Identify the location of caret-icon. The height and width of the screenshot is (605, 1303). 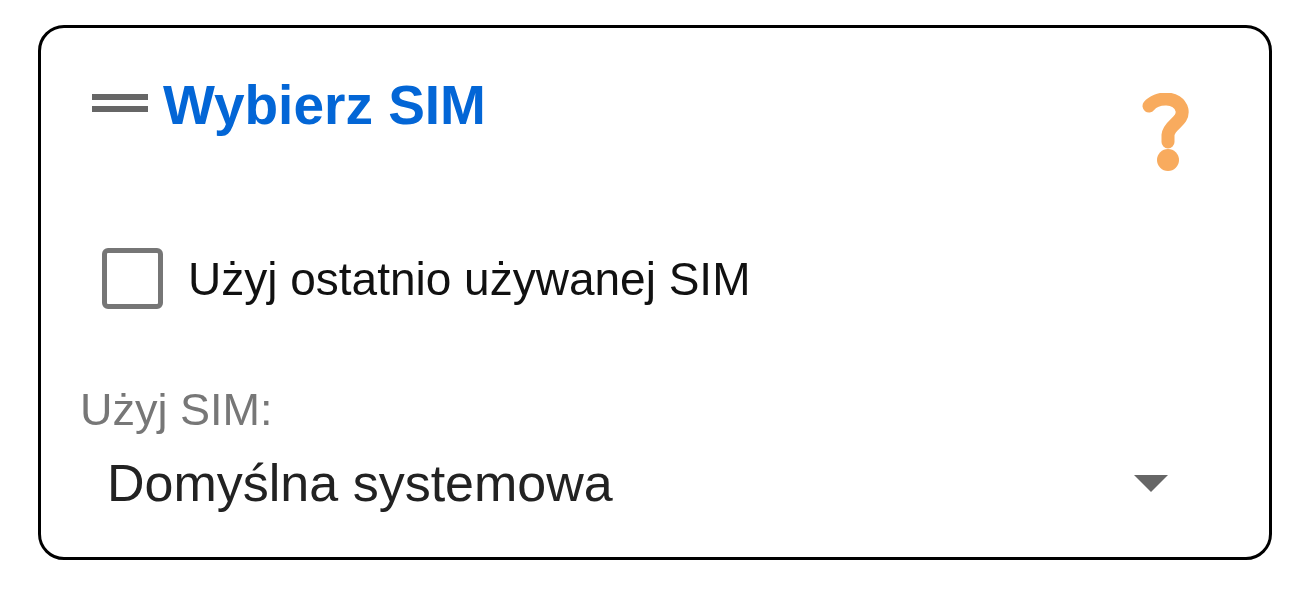
(1151, 483).